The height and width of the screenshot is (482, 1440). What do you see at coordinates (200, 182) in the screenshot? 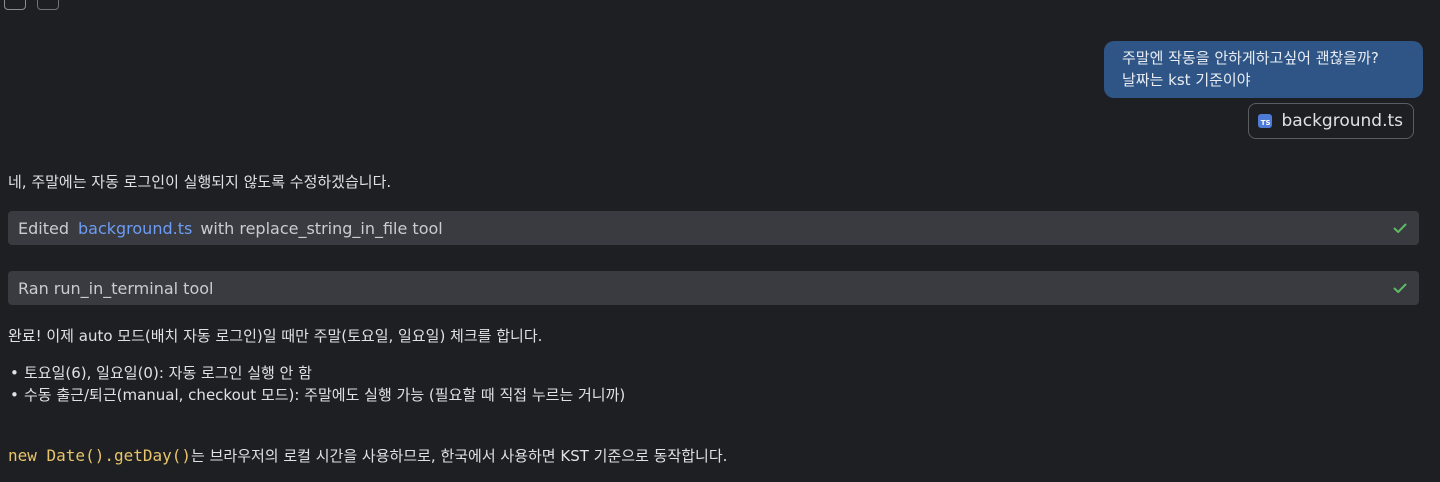
I see `assistant-intro: 네, 주말에는 자동 로그인이 실행되지 않도록 수정하겠습니다.` at bounding box center [200, 182].